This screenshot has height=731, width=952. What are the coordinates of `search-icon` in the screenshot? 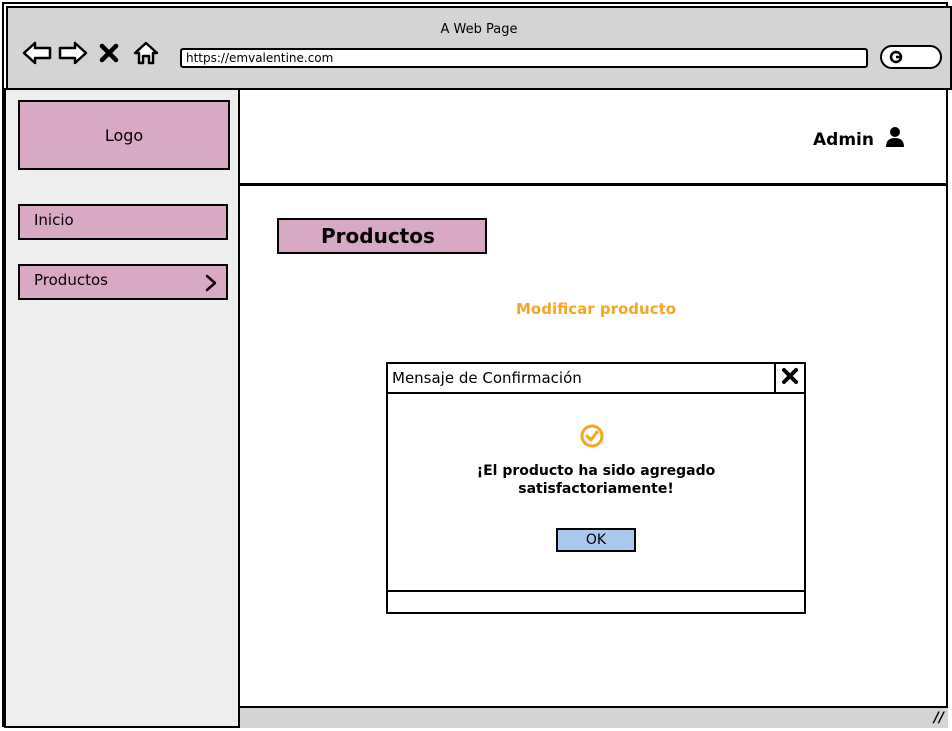 It's located at (897, 60).